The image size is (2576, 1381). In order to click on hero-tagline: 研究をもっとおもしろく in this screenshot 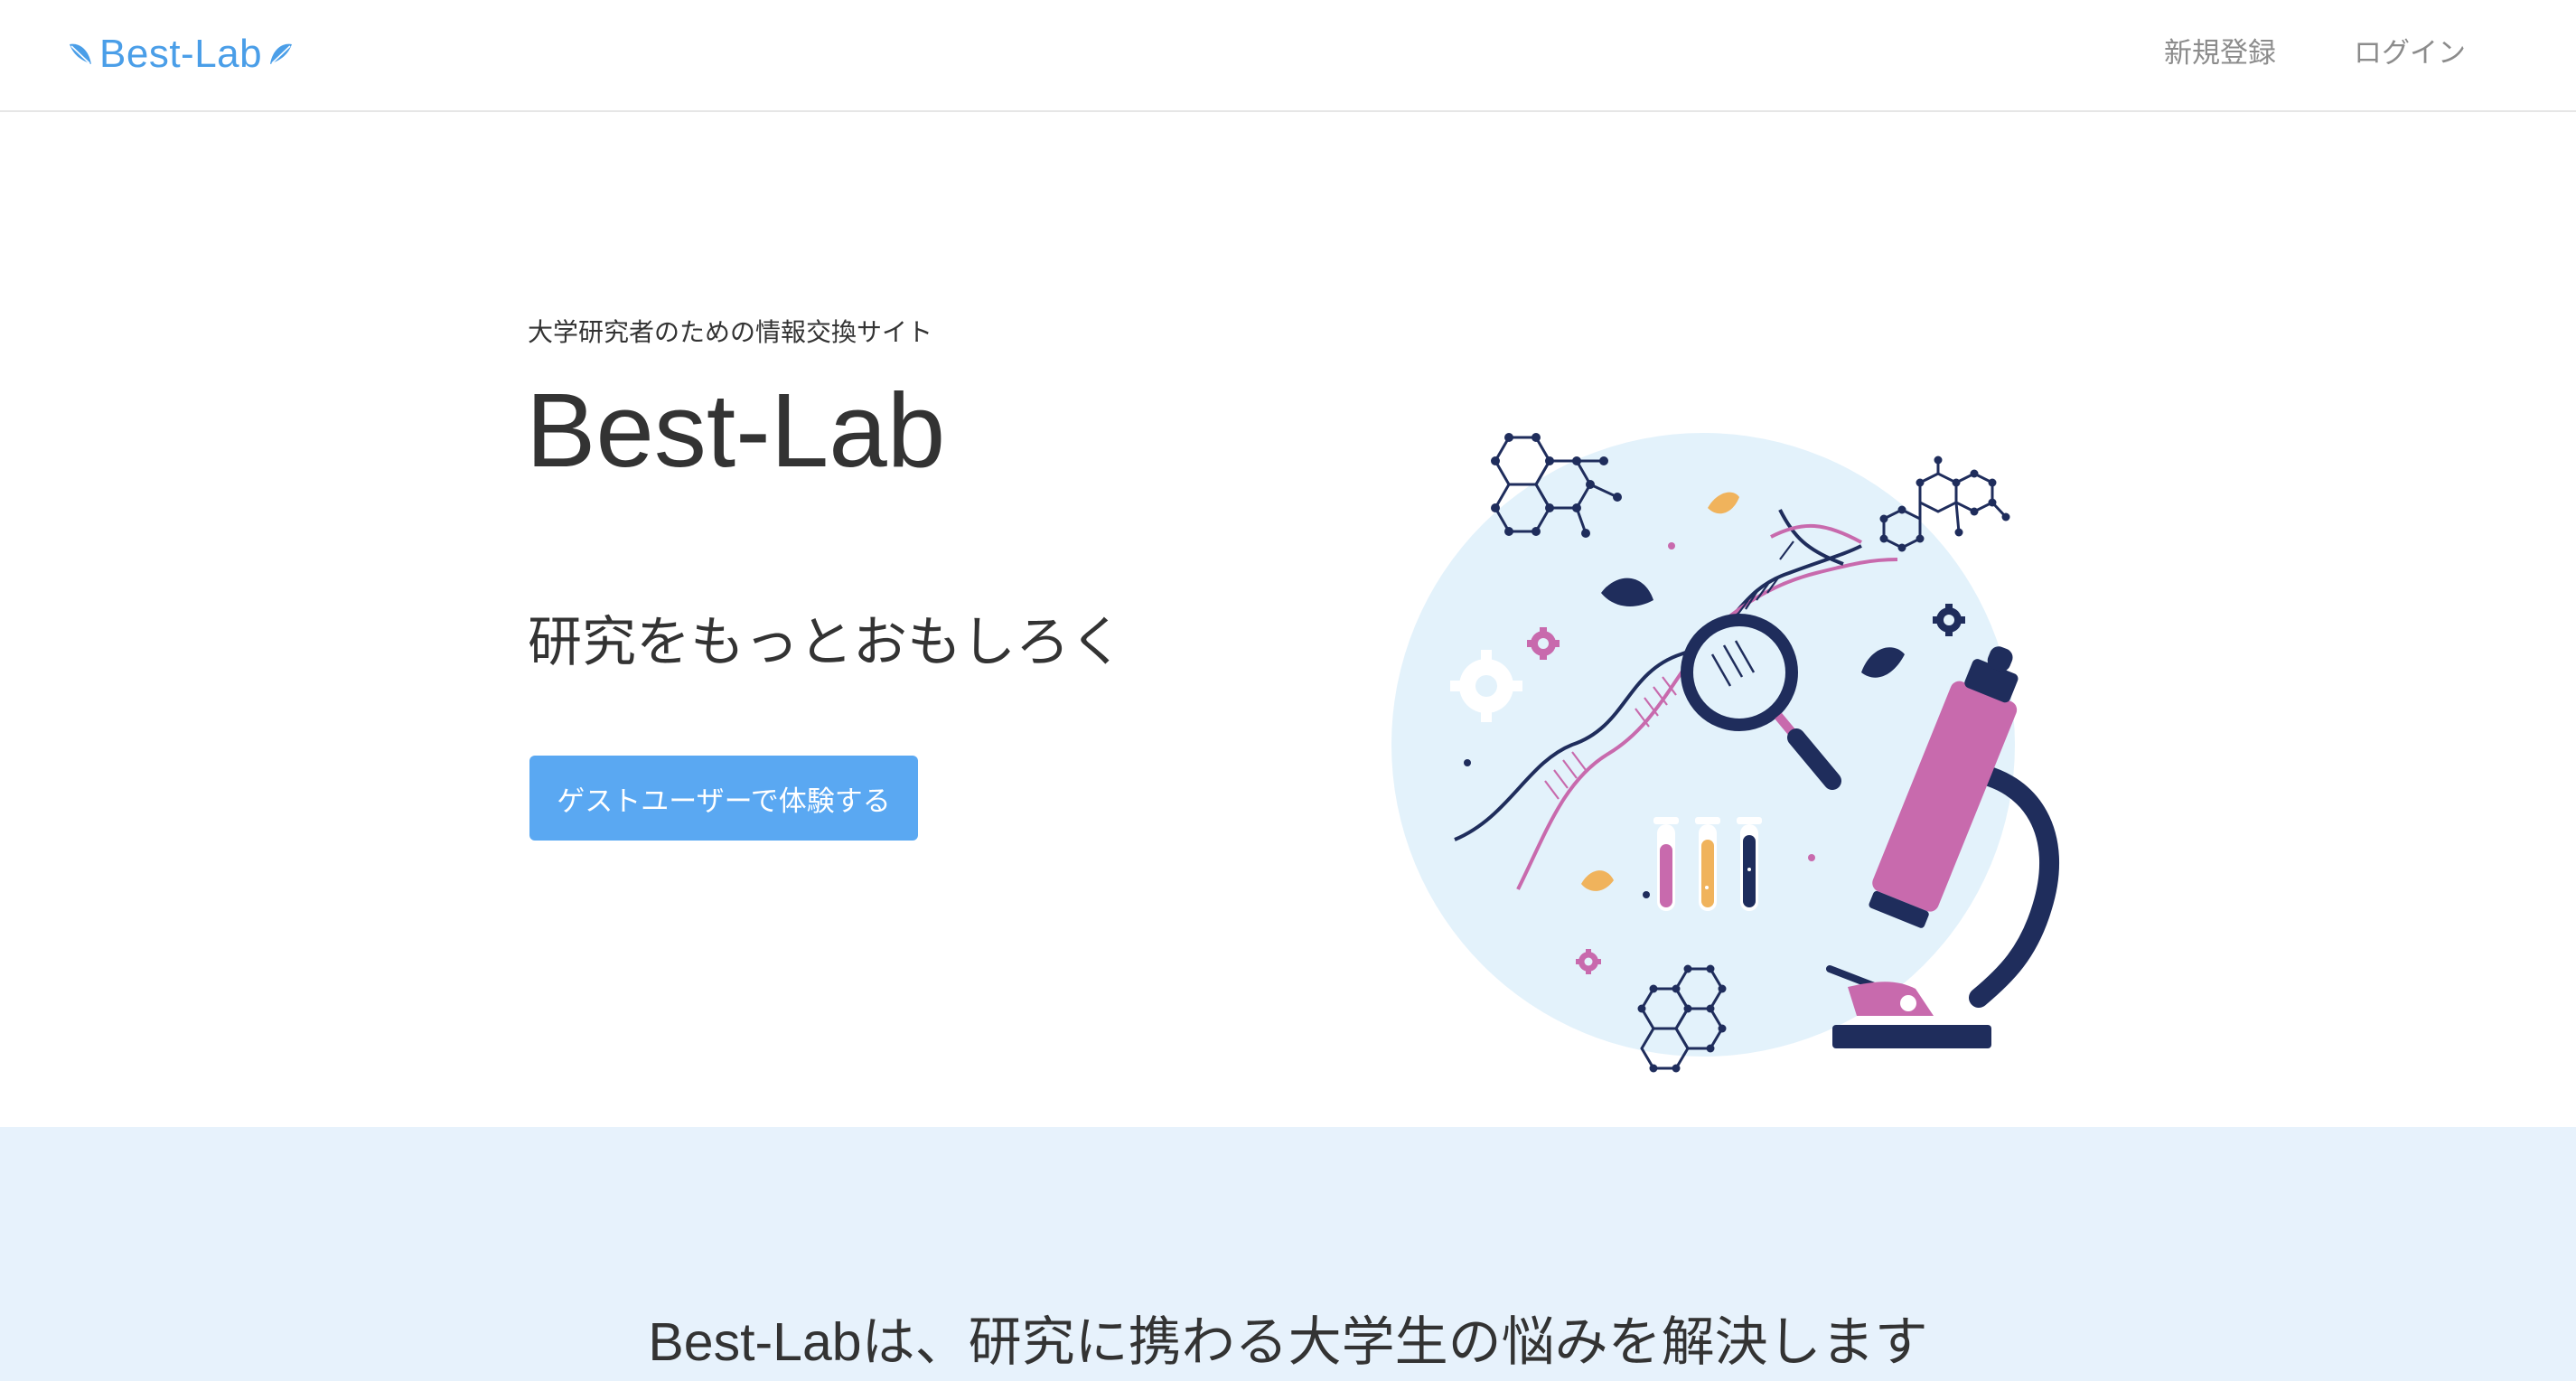, I will do `click(826, 642)`.